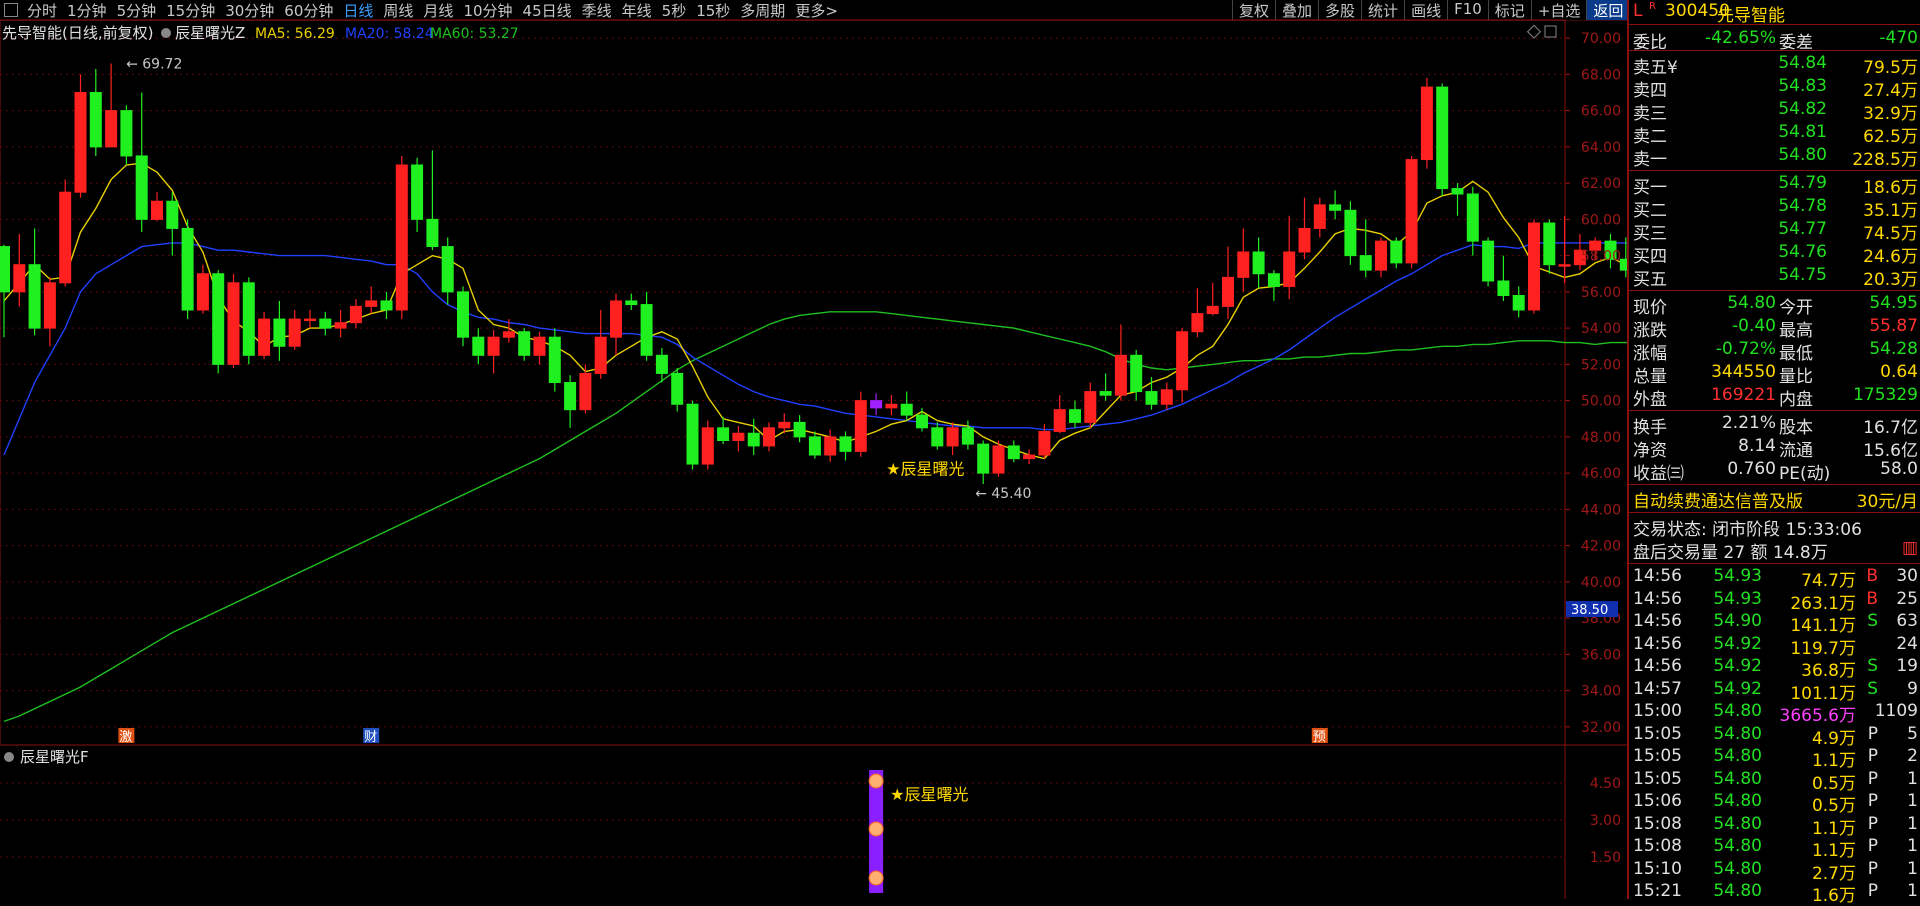 The image size is (1920, 906). Describe the element at coordinates (1796, 428) in the screenshot. I see `fund-label-2: 股本` at that location.